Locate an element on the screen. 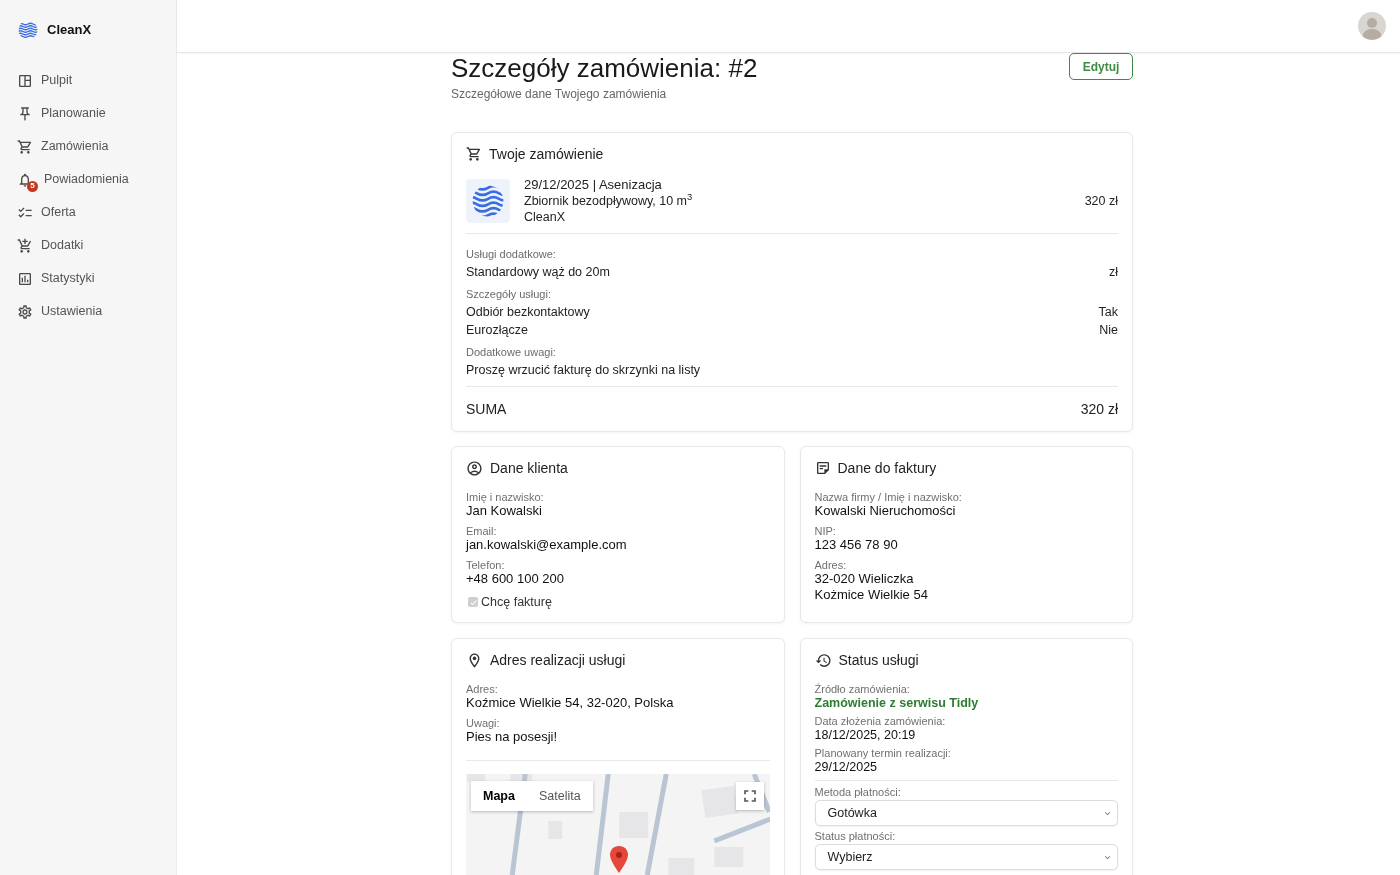 The height and width of the screenshot is (875, 1400). service-logo-icon is located at coordinates (488, 201).